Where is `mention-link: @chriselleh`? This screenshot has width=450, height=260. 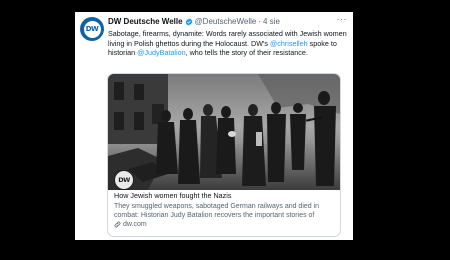 mention-link: @chriselleh is located at coordinates (289, 43).